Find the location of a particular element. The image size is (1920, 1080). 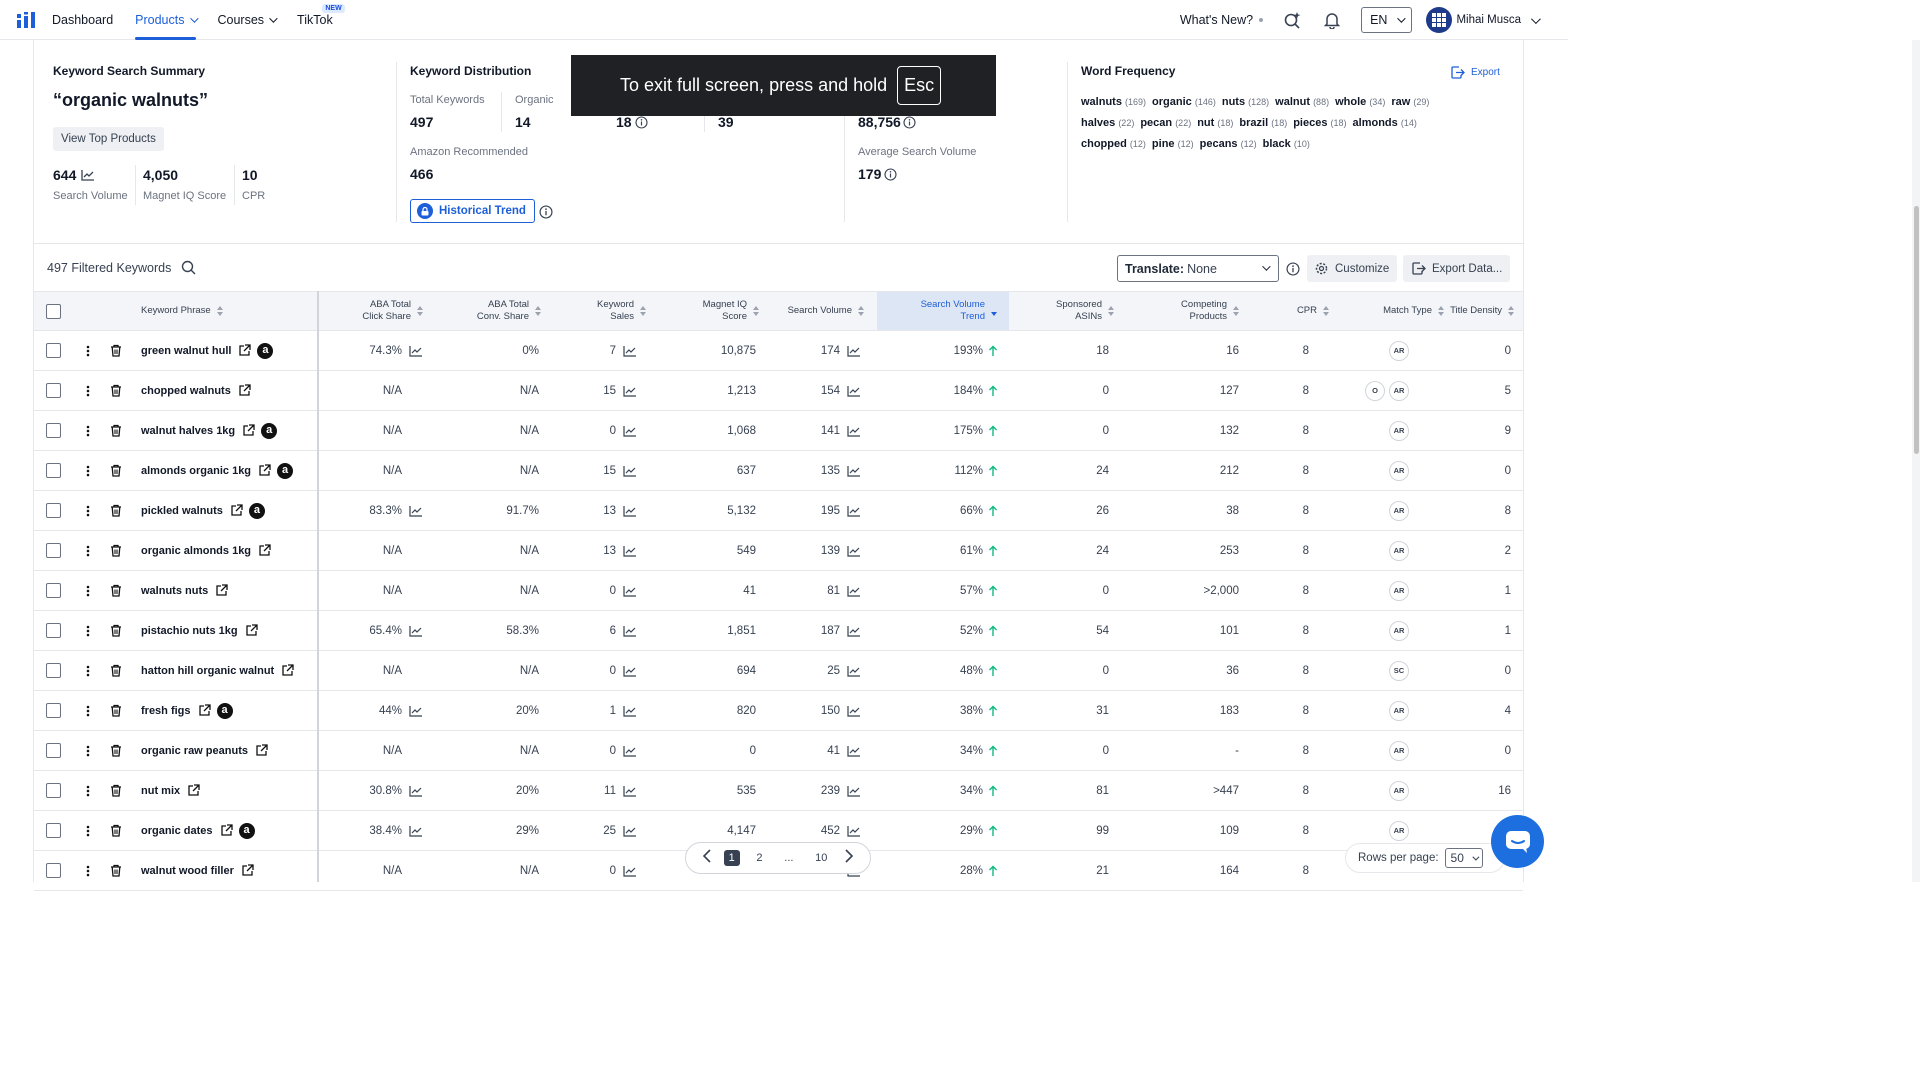

keyword-phrase: organic almonds 1kg is located at coordinates (196, 551).